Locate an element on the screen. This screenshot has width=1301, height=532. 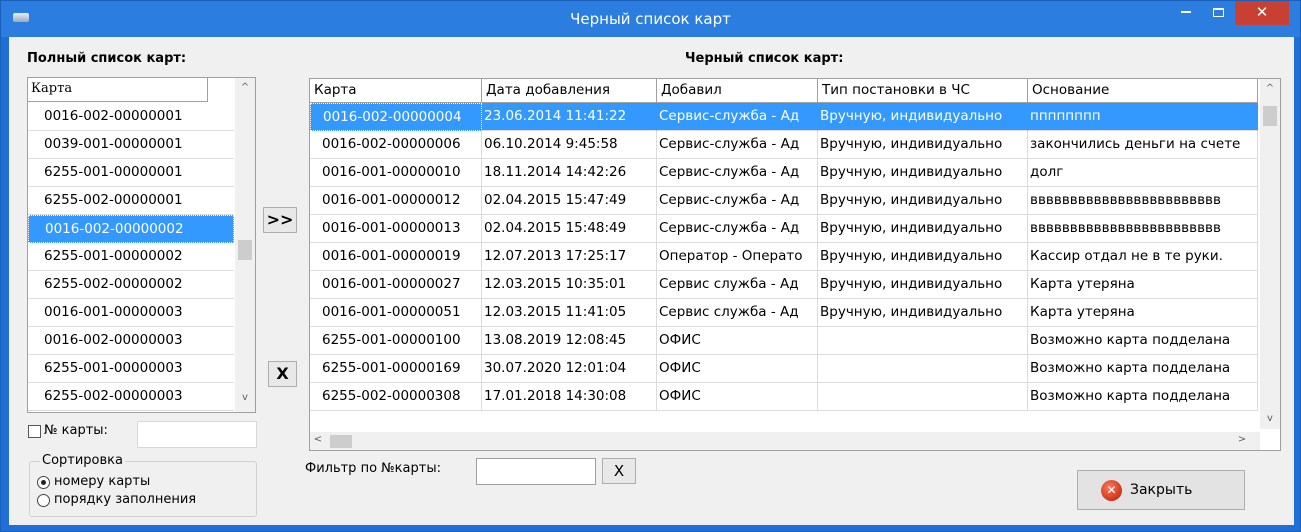
close-button: ✕ Закрыть is located at coordinates (1161, 490).